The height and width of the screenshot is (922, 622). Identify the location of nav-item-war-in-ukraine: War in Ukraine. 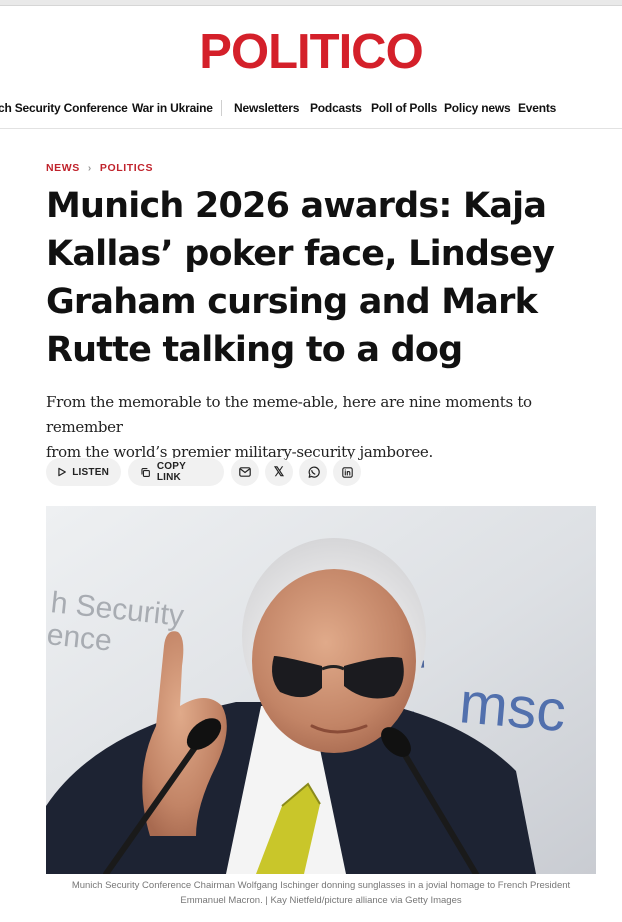
(172, 108).